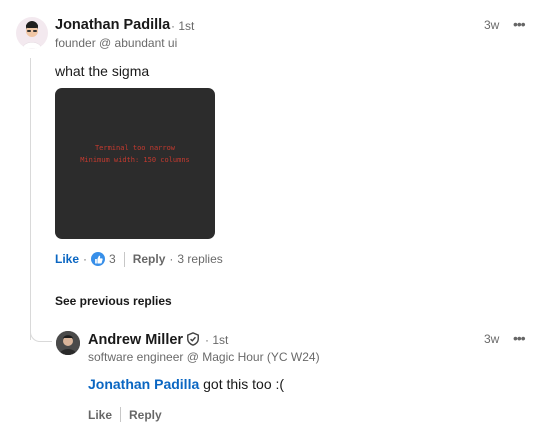  I want to click on comment-author-name: Jonathan Padilla, so click(112, 25).